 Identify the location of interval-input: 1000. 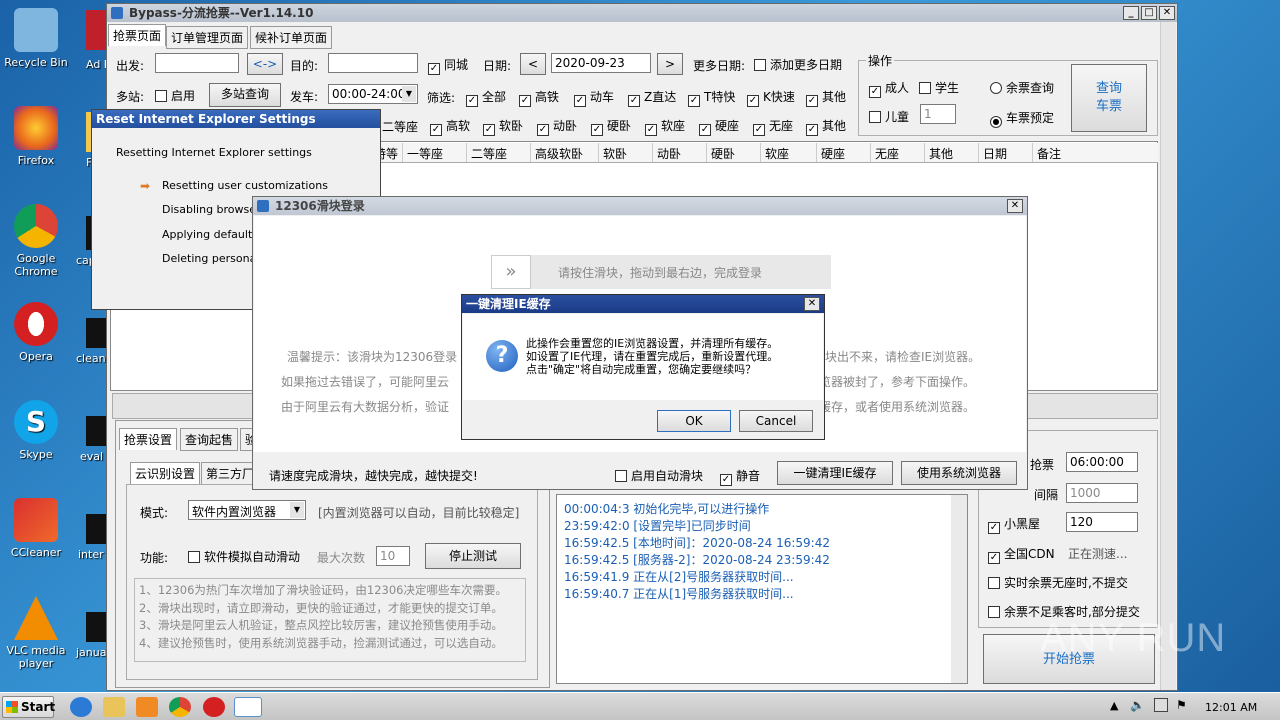
(1102, 493).